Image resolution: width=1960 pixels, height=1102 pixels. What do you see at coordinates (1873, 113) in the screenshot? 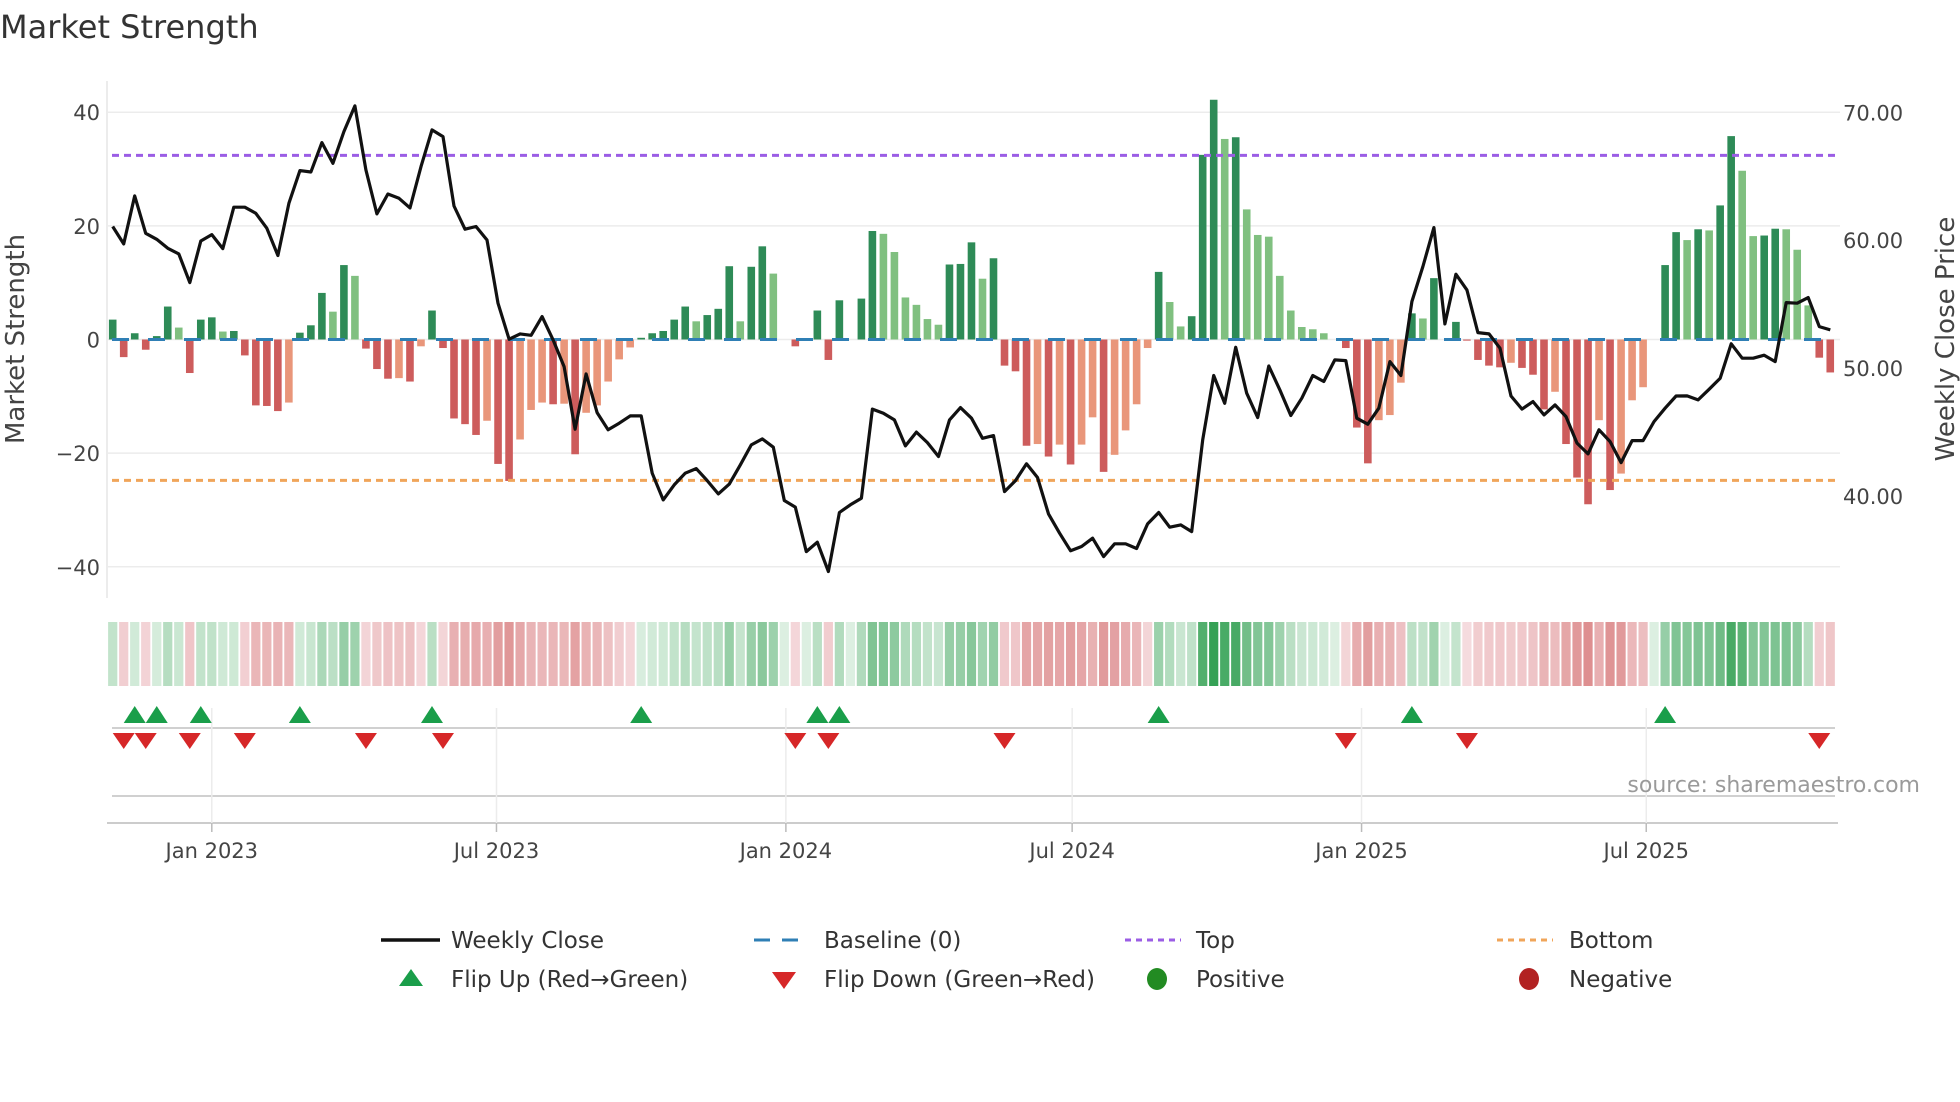
I see `y2-tick-label: 70.00` at bounding box center [1873, 113].